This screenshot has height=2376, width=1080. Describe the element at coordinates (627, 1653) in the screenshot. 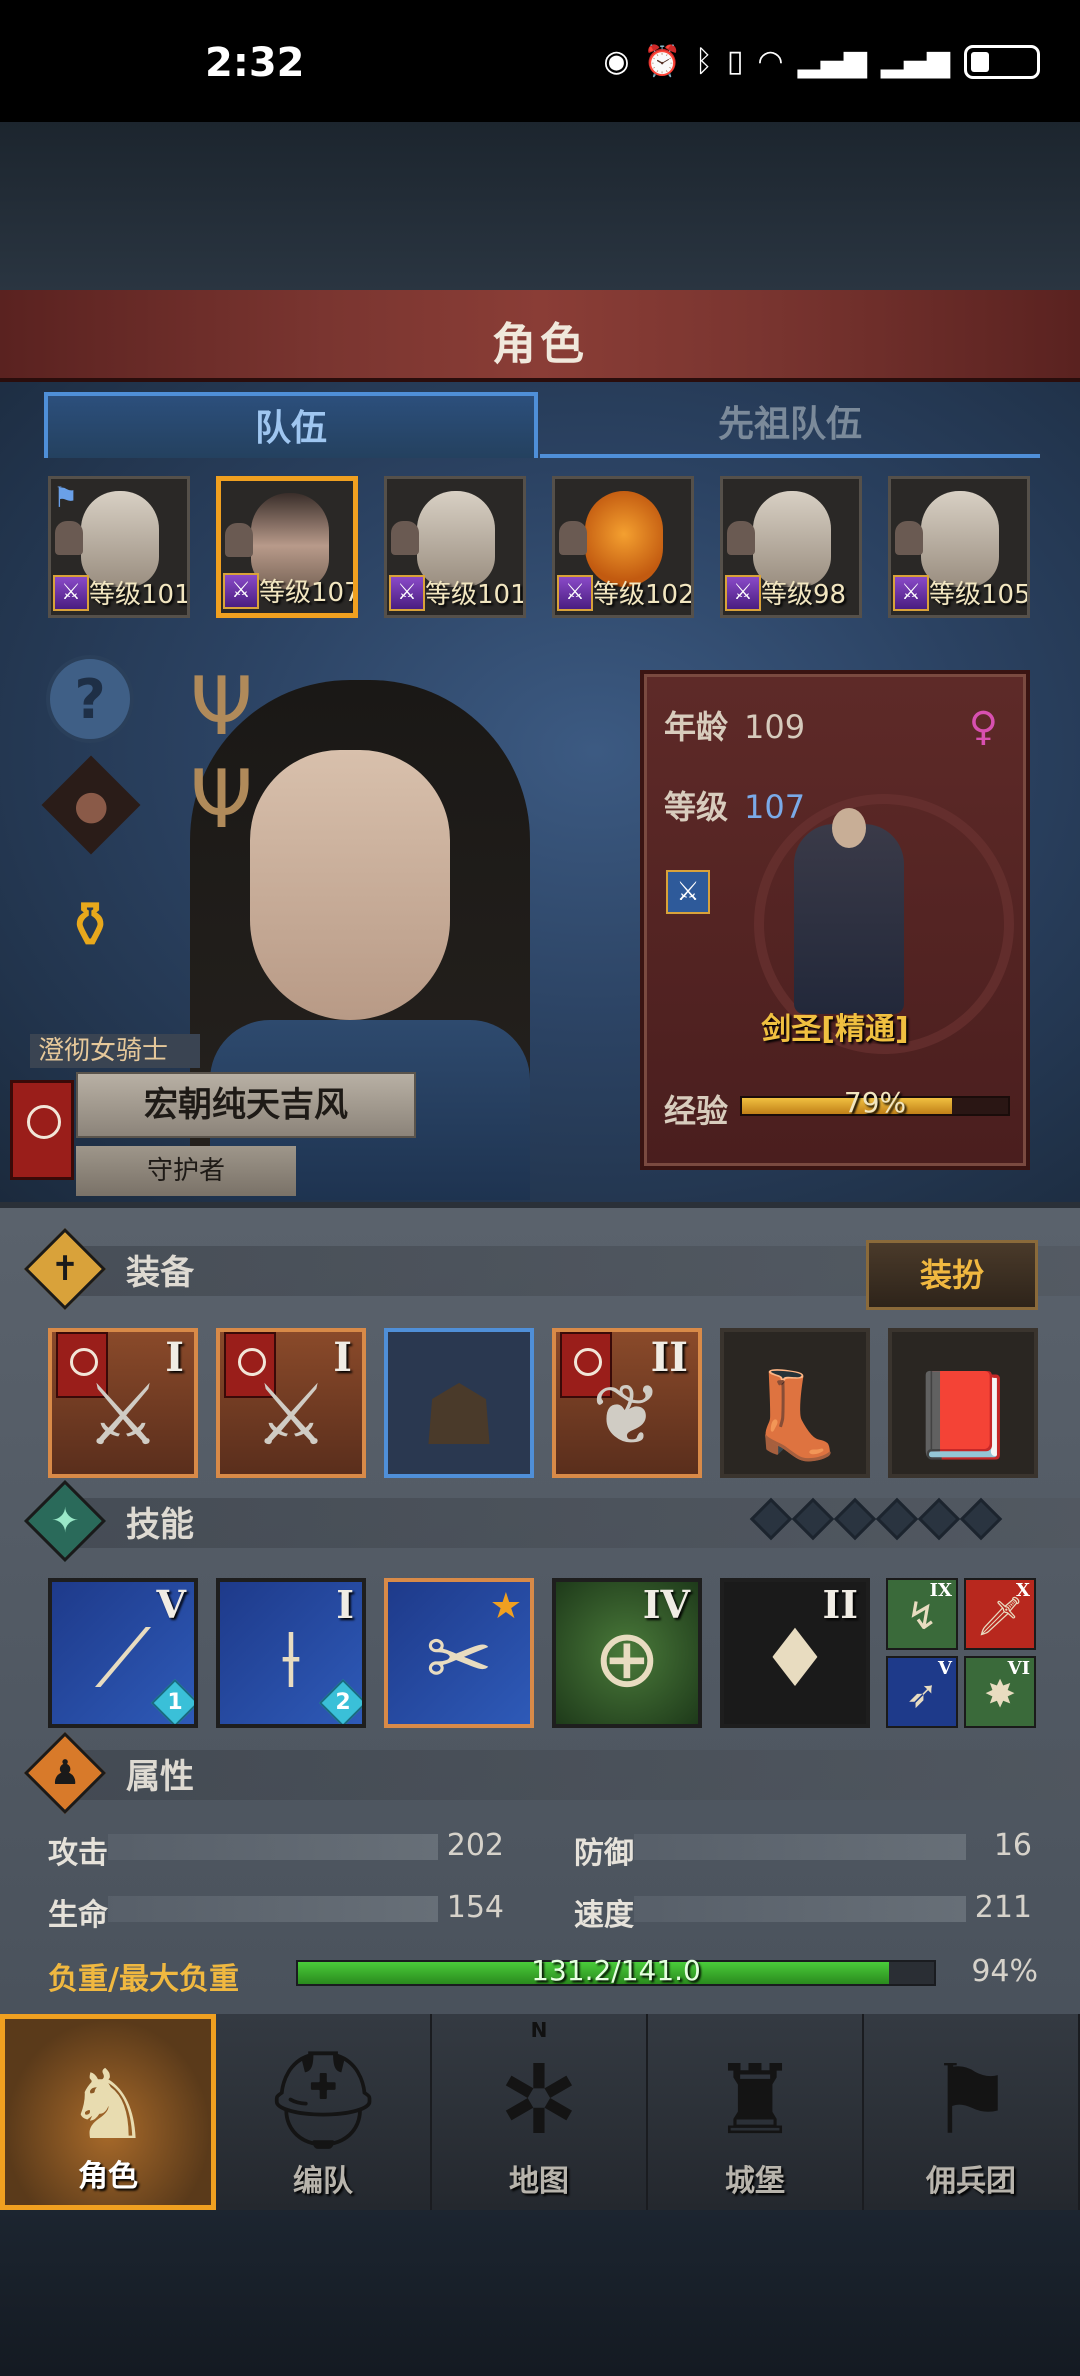

I see `skill-slot: ⊕ IV` at that location.